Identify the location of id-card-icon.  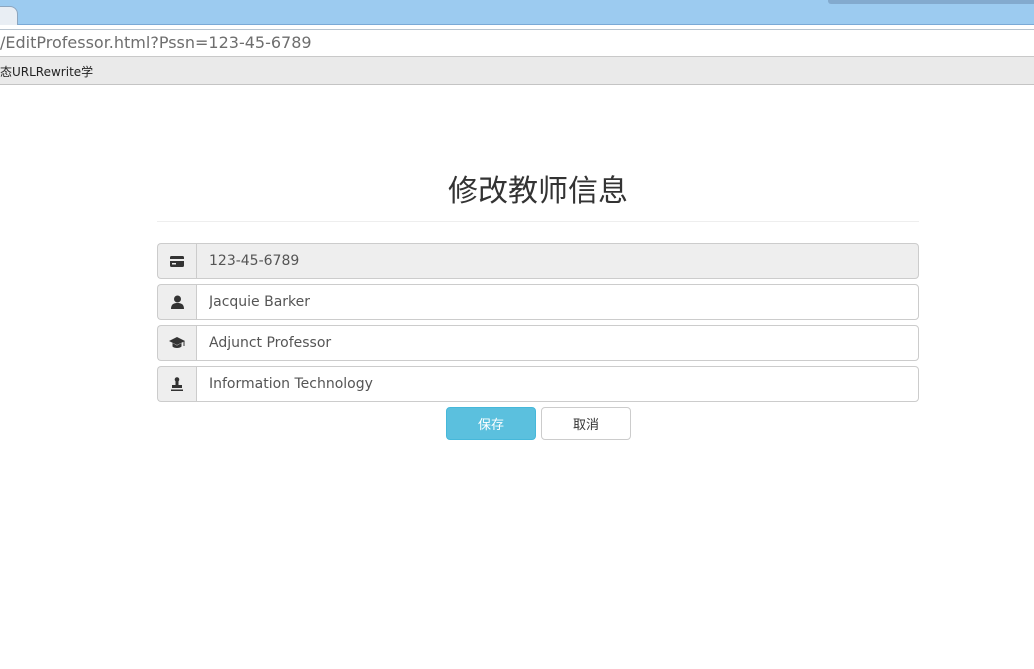
(176, 261).